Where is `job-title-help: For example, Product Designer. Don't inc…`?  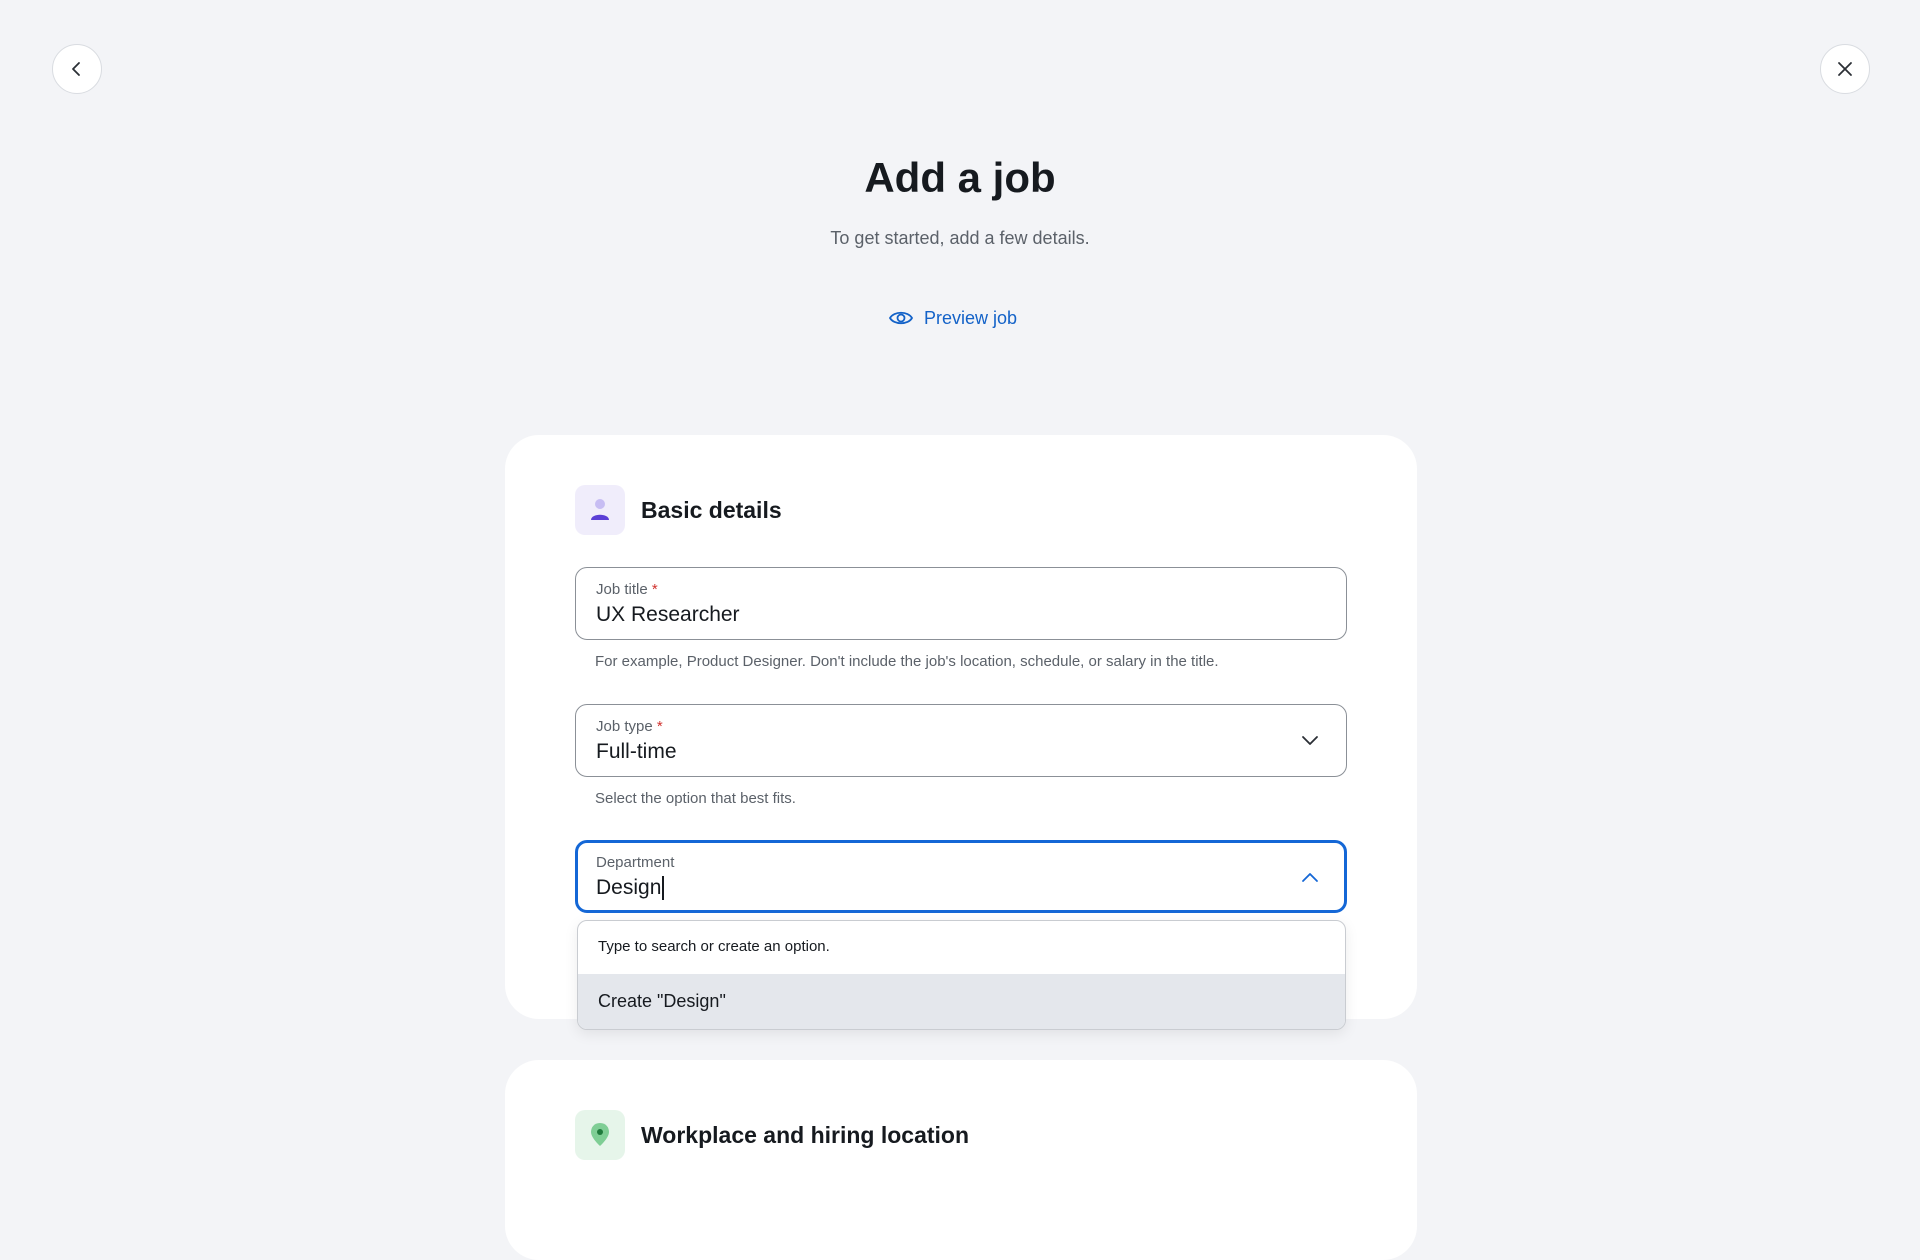 job-title-help: For example, Product Designer. Don't inc… is located at coordinates (907, 661).